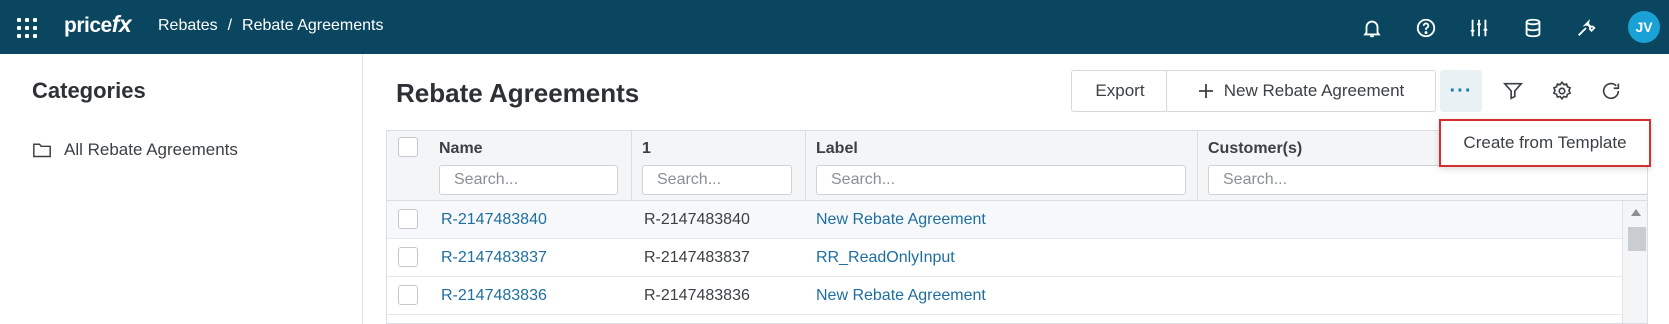 The image size is (1669, 324). Describe the element at coordinates (461, 149) in the screenshot. I see `column-header-name: Name` at that location.